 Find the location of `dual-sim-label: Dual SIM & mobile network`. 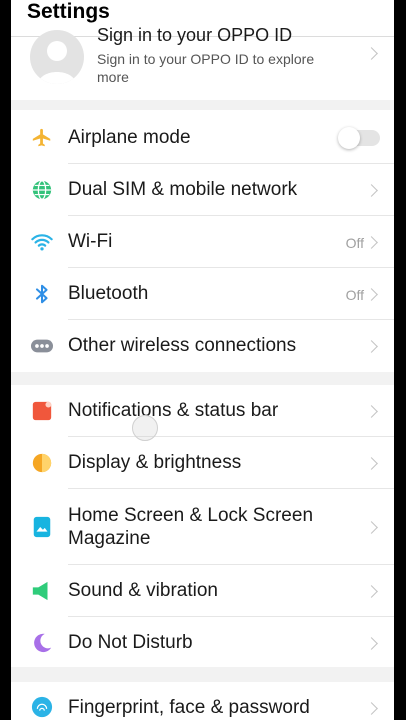

dual-sim-label: Dual SIM & mobile network is located at coordinates (183, 189).